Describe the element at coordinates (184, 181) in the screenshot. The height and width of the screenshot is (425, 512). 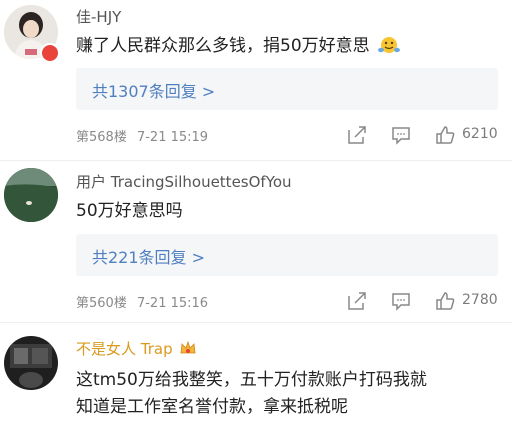
I see `username: 用户 TracingSilhouettesOfYou` at that location.